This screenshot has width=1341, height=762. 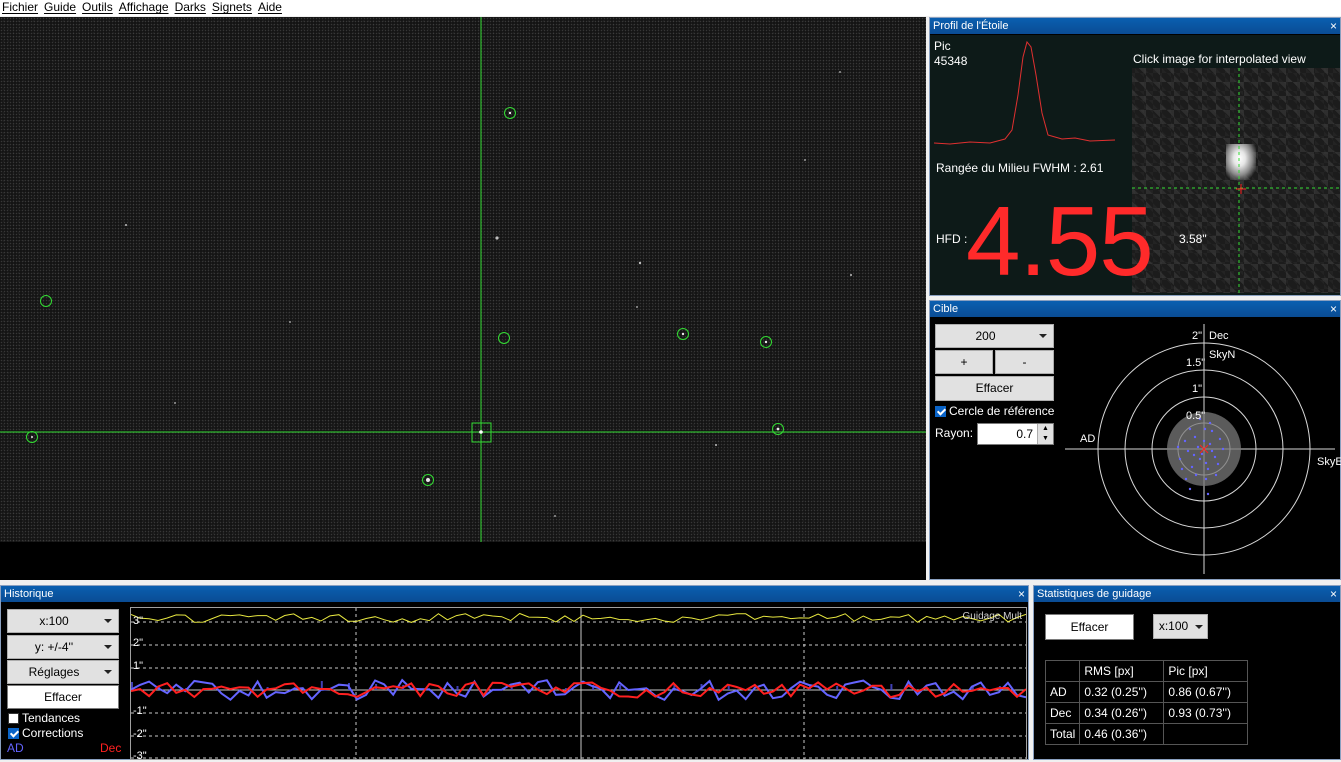 I want to click on corrections-checkbox, so click(x=13, y=733).